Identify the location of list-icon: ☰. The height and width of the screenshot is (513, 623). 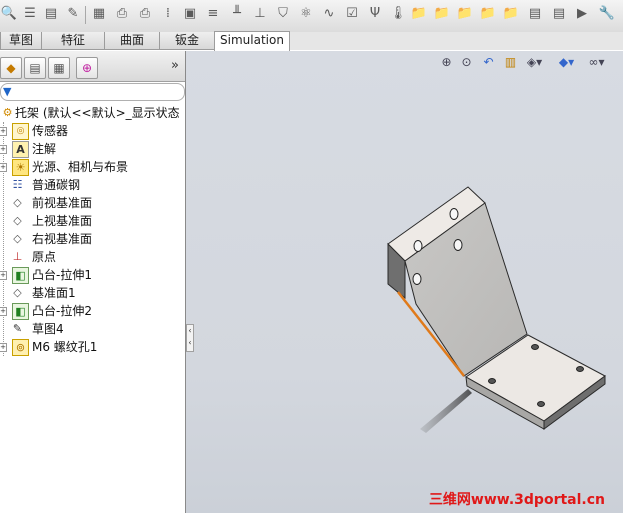
(30, 14).